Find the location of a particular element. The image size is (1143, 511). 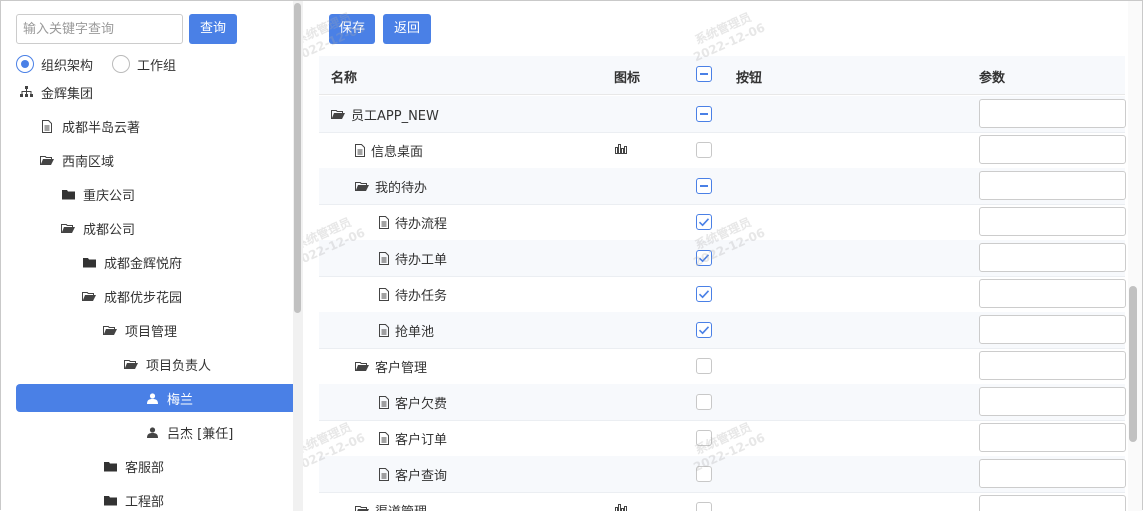

table-row: 抢单池 is located at coordinates (722, 330).